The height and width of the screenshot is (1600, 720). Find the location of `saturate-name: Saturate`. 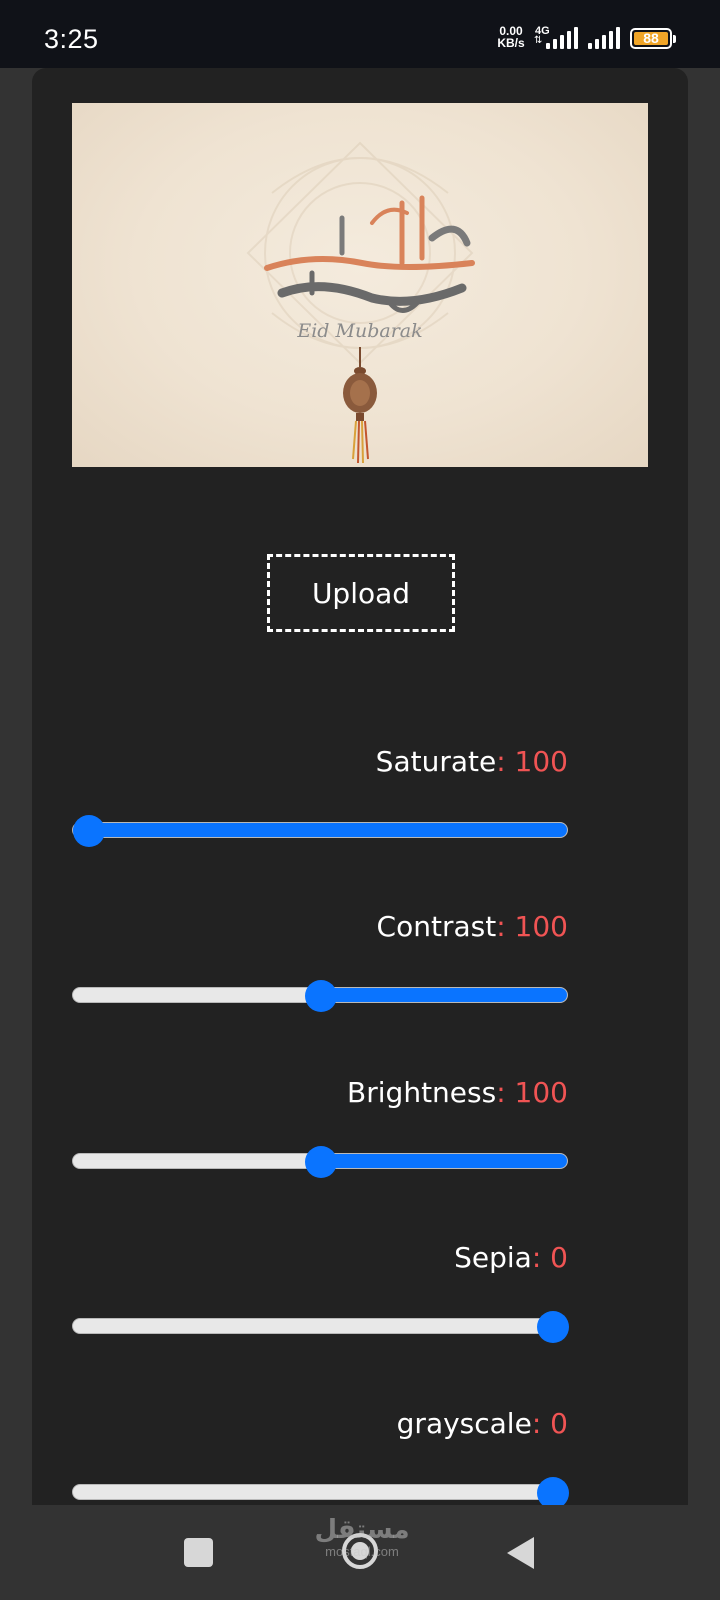

saturate-name: Saturate is located at coordinates (436, 761).